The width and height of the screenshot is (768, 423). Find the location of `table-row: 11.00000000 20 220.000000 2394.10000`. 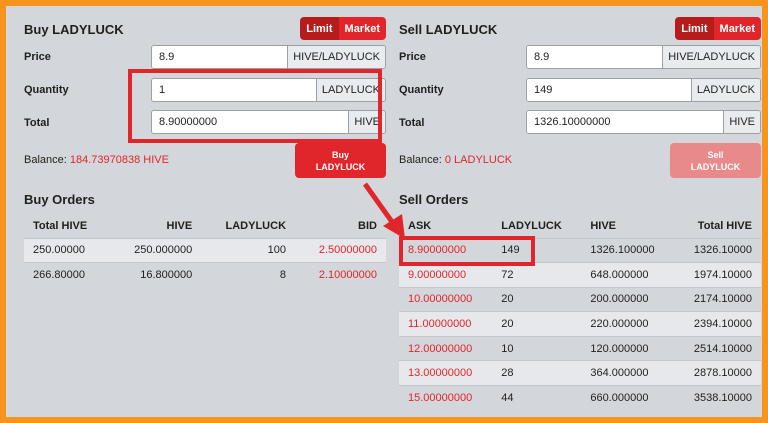

table-row: 11.00000000 20 220.000000 2394.10000 is located at coordinates (580, 324).